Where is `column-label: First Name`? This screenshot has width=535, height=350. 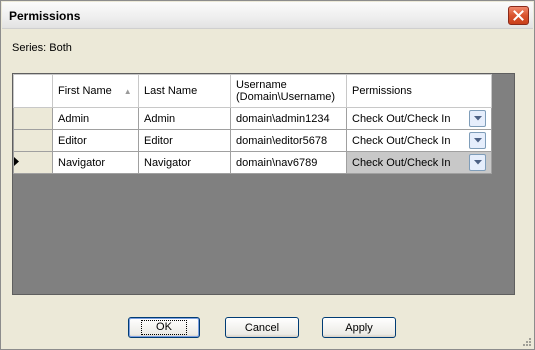
column-label: First Name is located at coordinates (85, 90).